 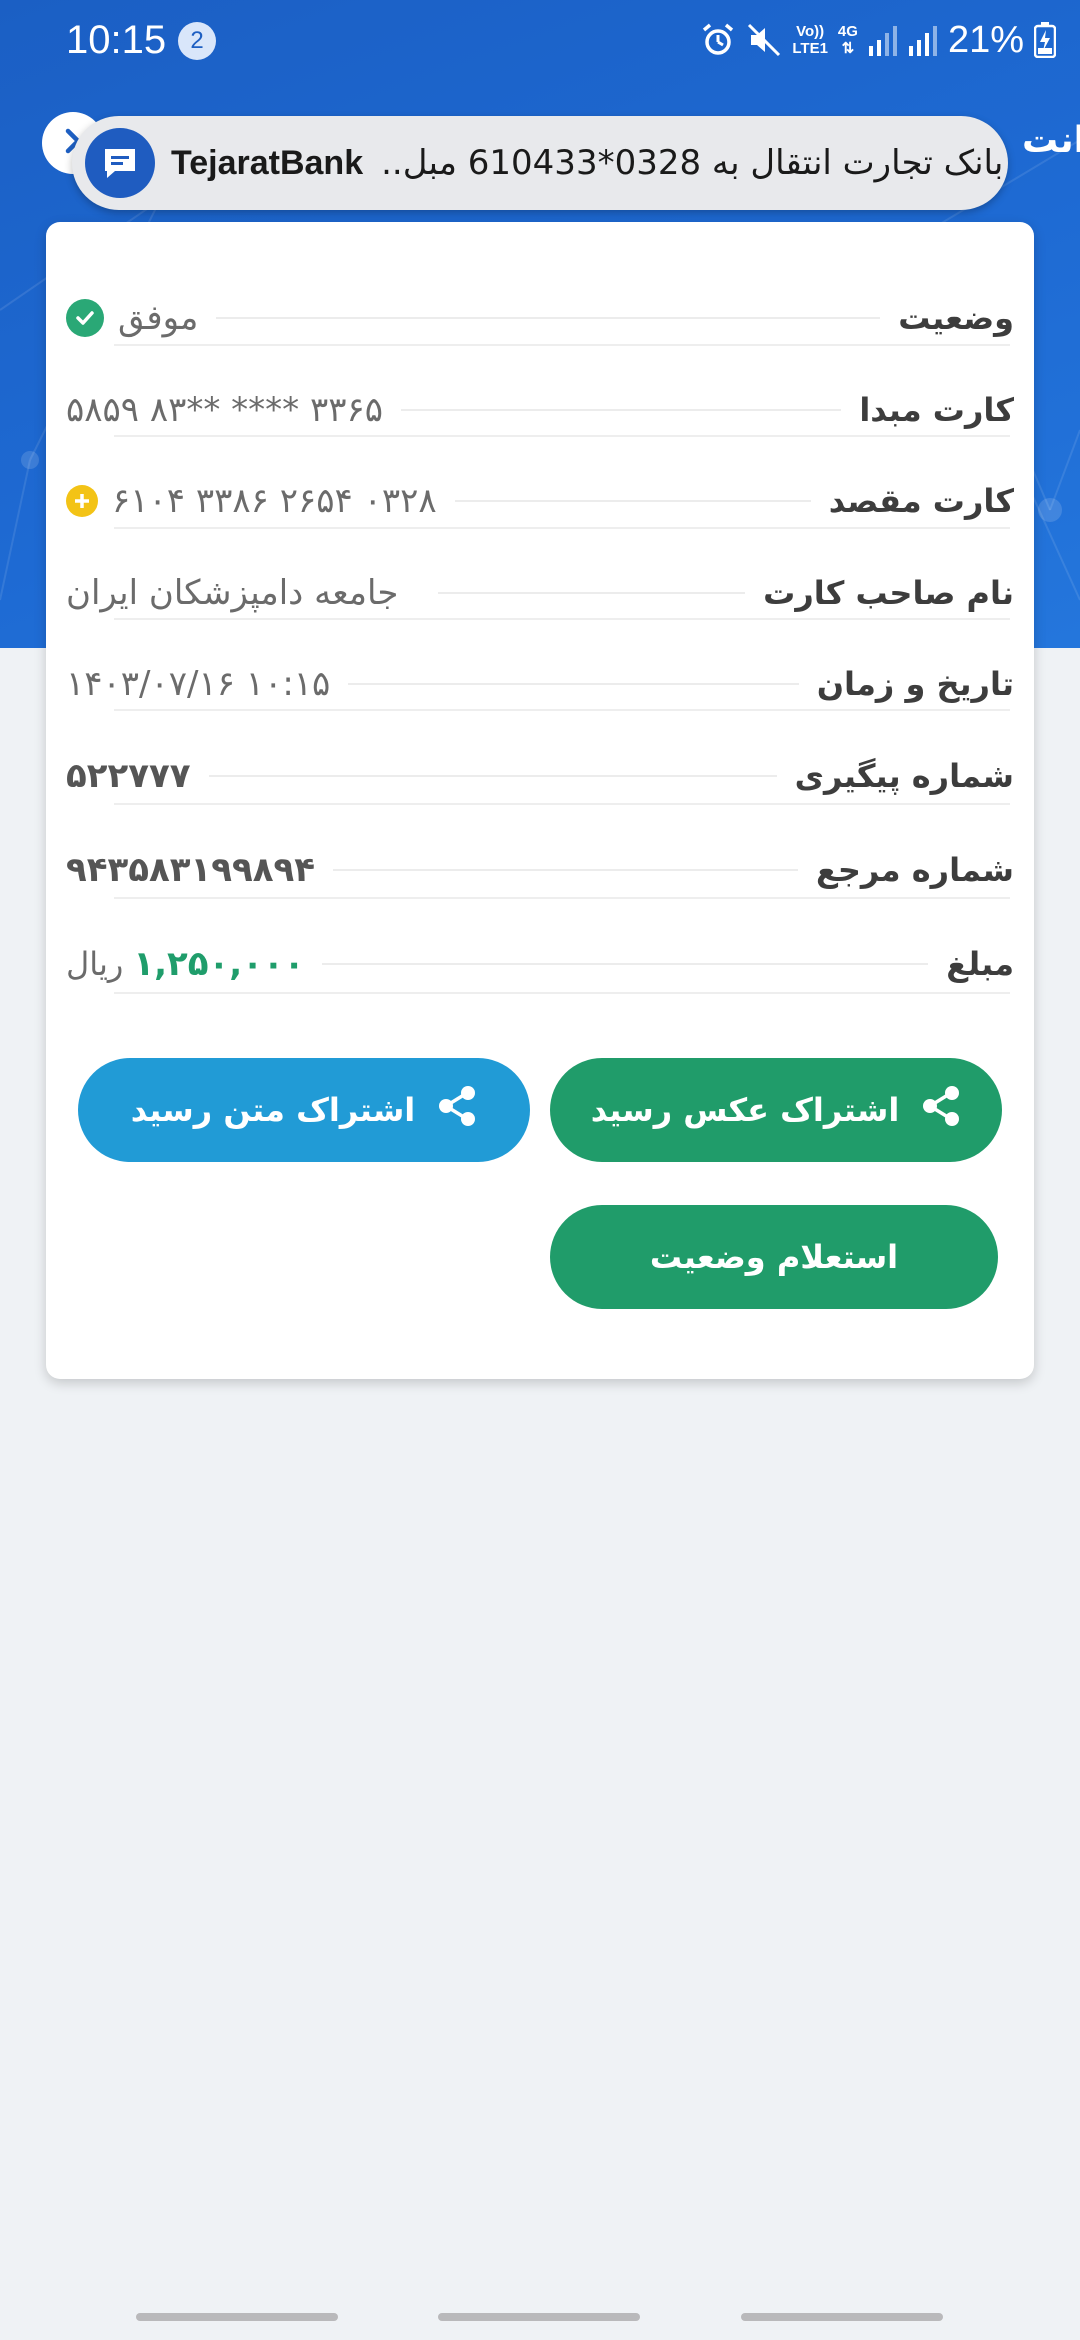 I want to click on alarm-icon, so click(x=718, y=40).